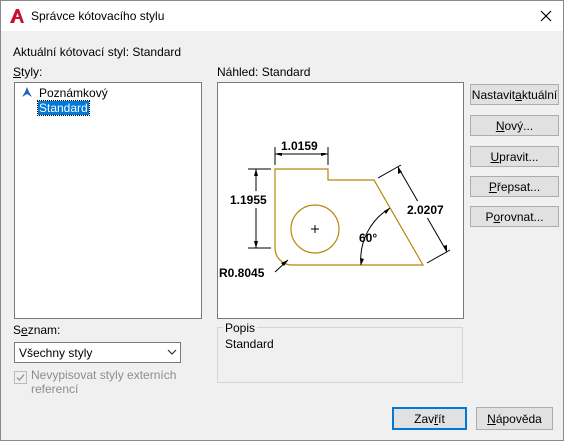 This screenshot has width=564, height=441. What do you see at coordinates (32, 72) in the screenshot?
I see `styles-label-text: tyly:` at bounding box center [32, 72].